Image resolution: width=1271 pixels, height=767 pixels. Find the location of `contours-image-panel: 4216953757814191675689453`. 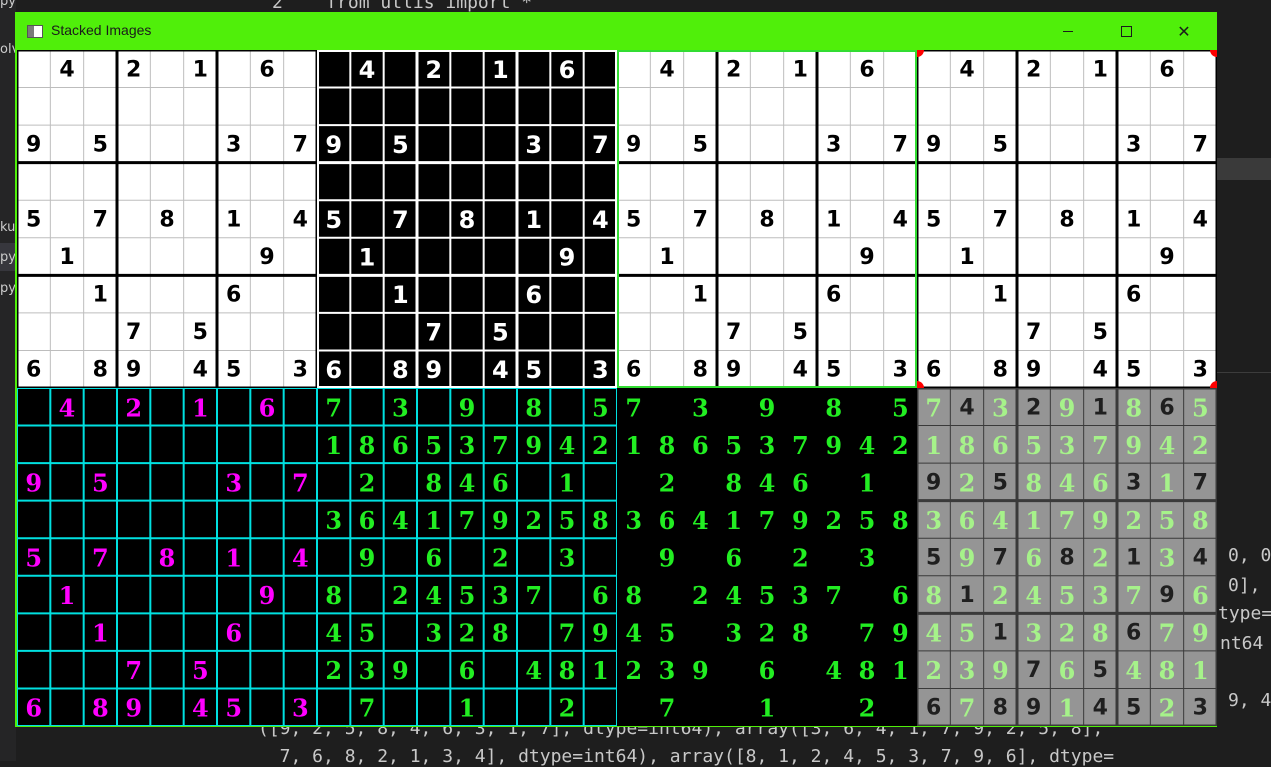

contours-image-panel: 4216953757814191675689453 is located at coordinates (767, 219).